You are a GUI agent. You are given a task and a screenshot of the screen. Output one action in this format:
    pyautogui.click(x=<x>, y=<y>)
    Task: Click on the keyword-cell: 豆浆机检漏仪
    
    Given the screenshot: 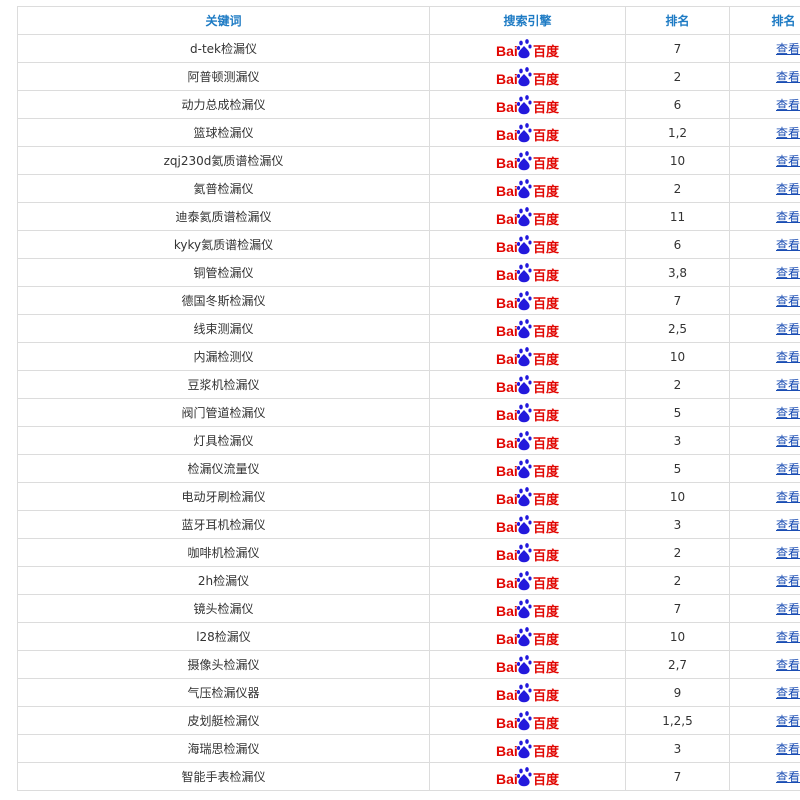 What is the action you would take?
    pyautogui.click(x=223, y=384)
    